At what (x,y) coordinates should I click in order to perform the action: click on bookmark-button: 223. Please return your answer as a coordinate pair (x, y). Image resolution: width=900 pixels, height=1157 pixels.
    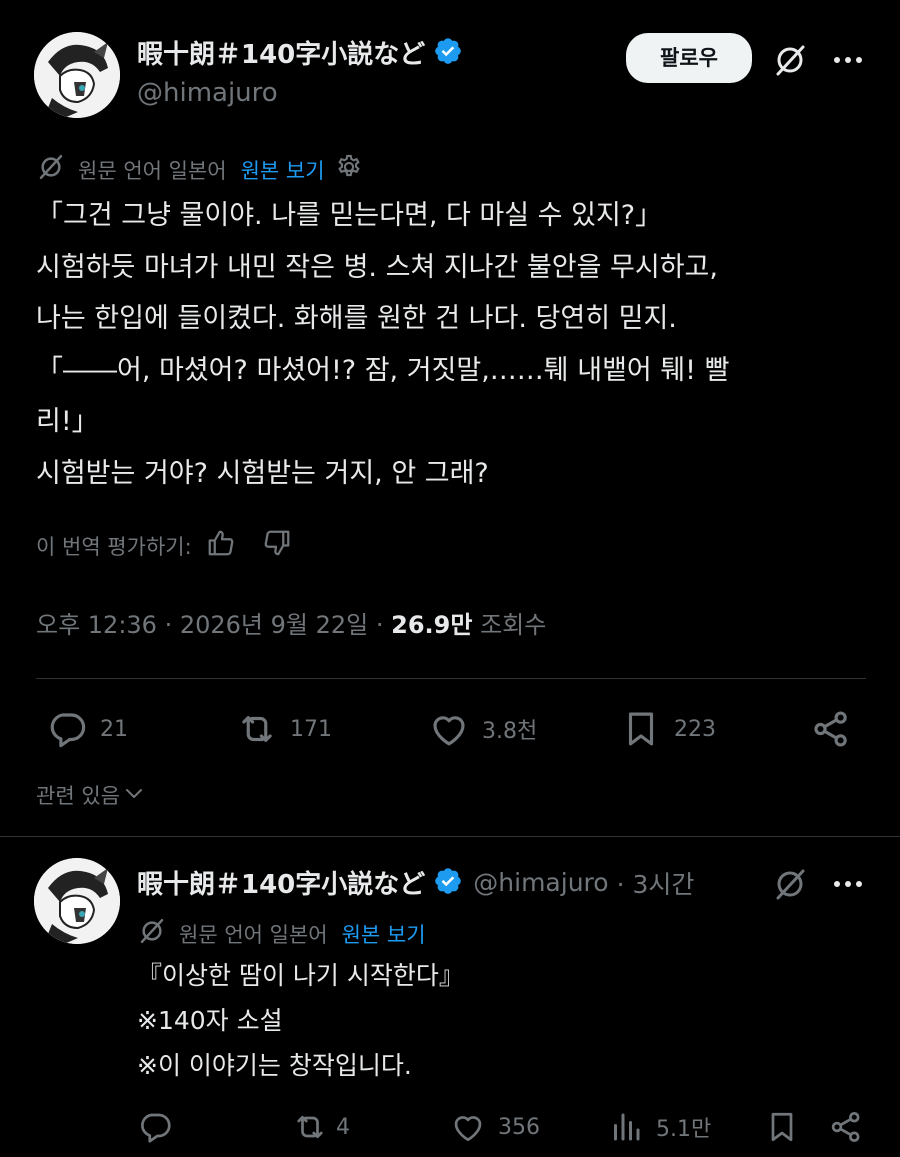
    Looking at the image, I should click on (668, 729).